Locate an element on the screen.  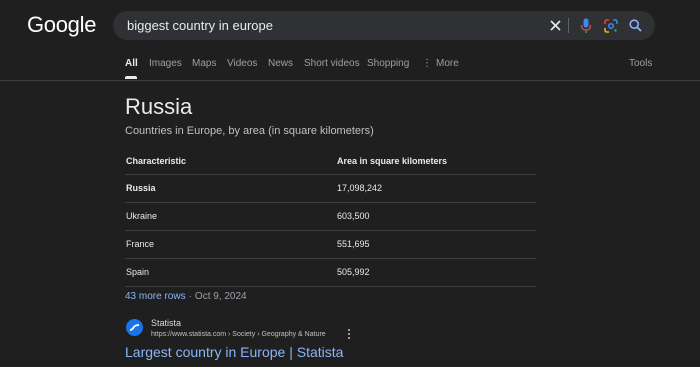
more-vert-icon is located at coordinates (349, 334).